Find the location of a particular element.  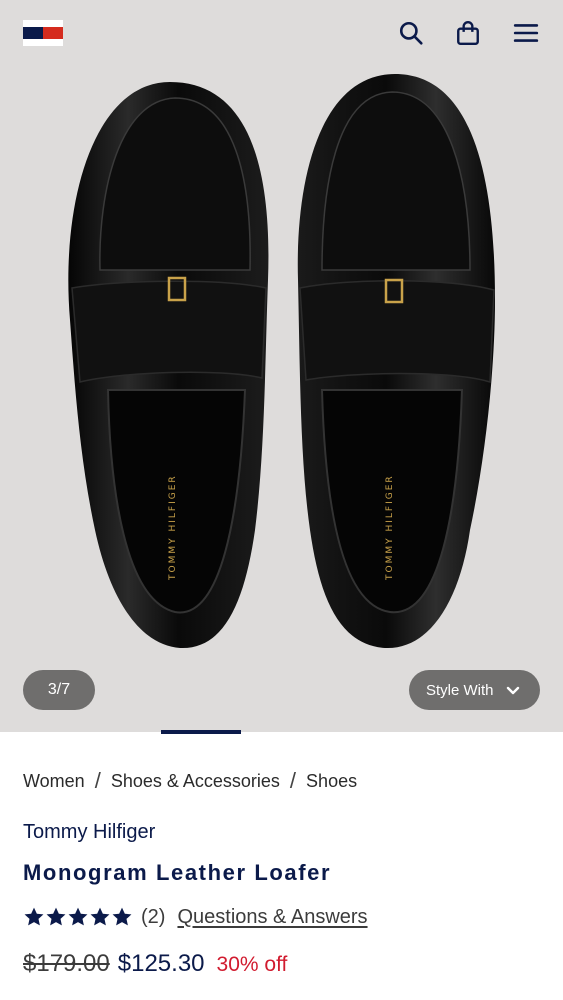

chevron-down-icon is located at coordinates (513, 690).